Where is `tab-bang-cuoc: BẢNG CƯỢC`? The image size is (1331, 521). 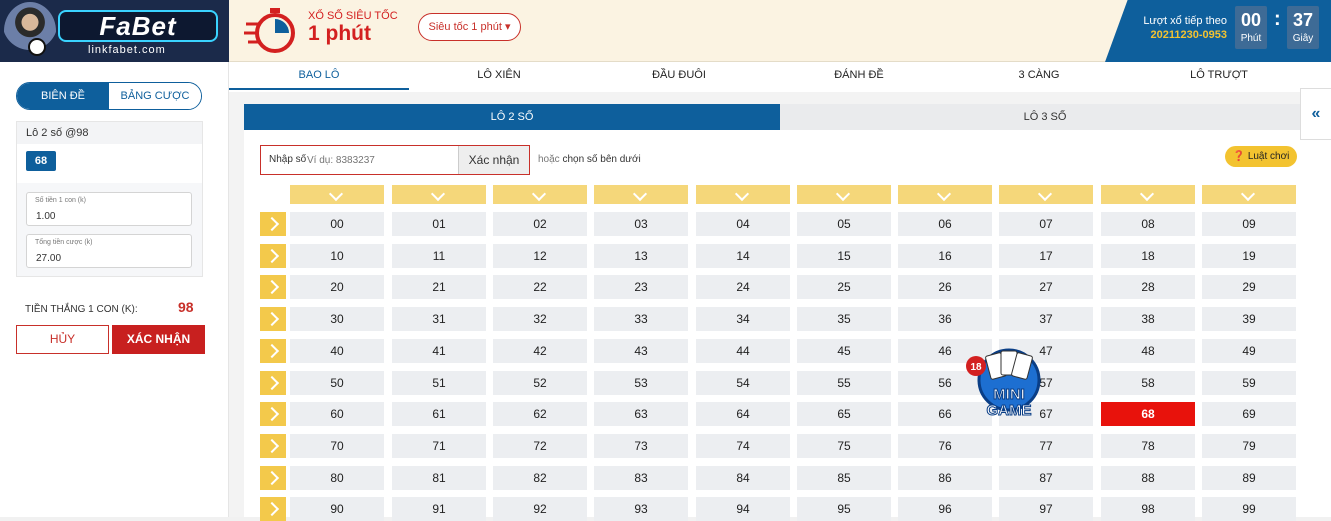 tab-bang-cuoc: BẢNG CƯỢC is located at coordinates (155, 96).